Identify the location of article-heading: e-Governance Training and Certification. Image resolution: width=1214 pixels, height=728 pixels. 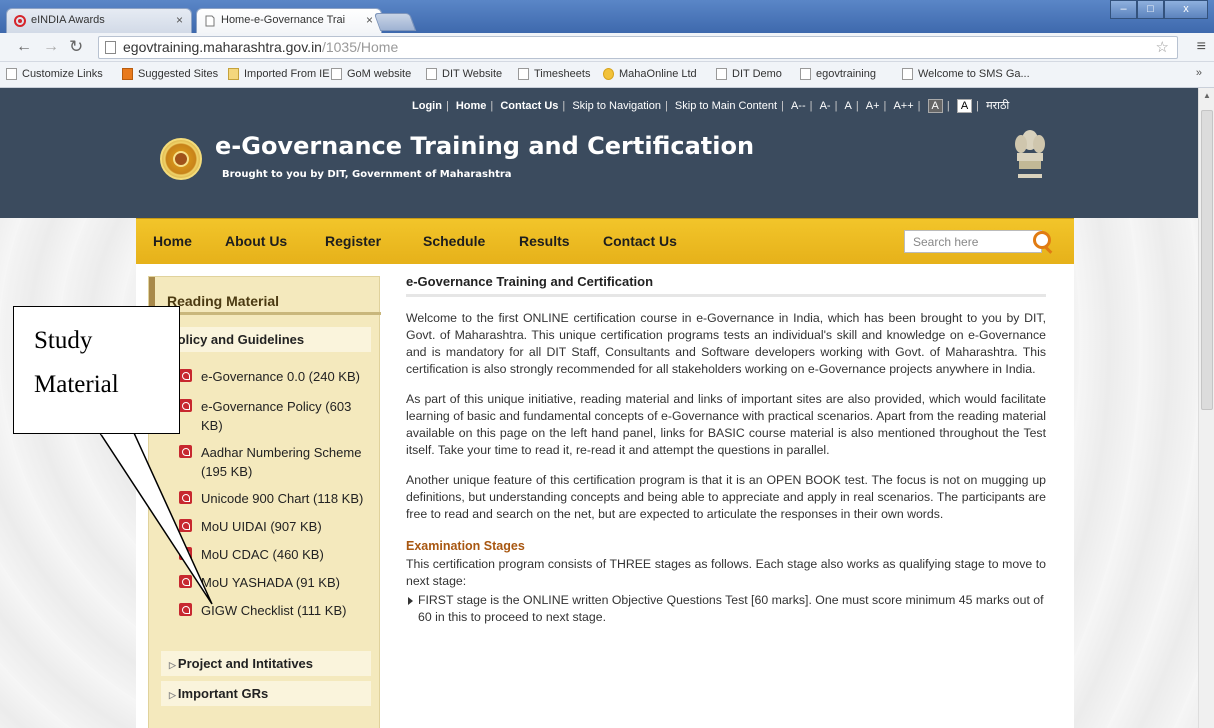
(726, 285).